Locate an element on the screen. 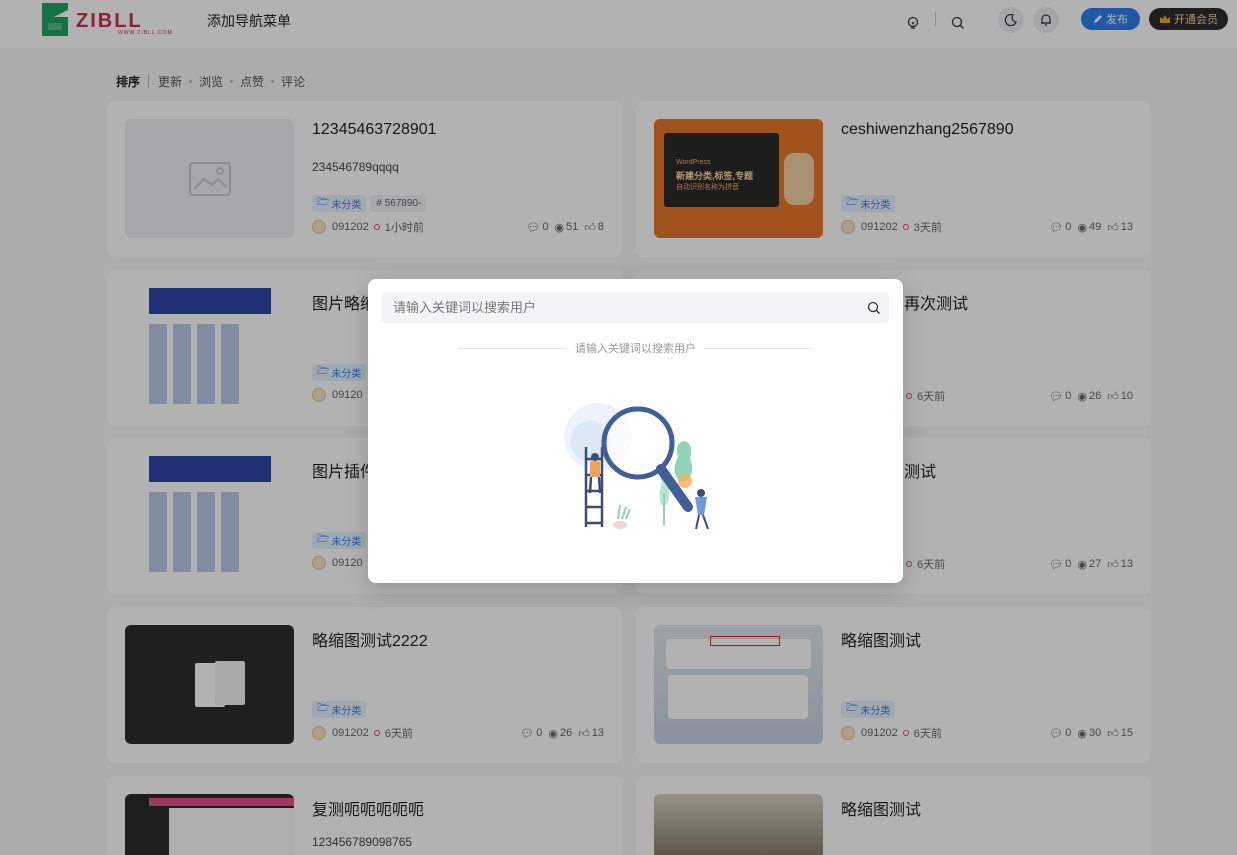  search-illustration is located at coordinates (636, 466).